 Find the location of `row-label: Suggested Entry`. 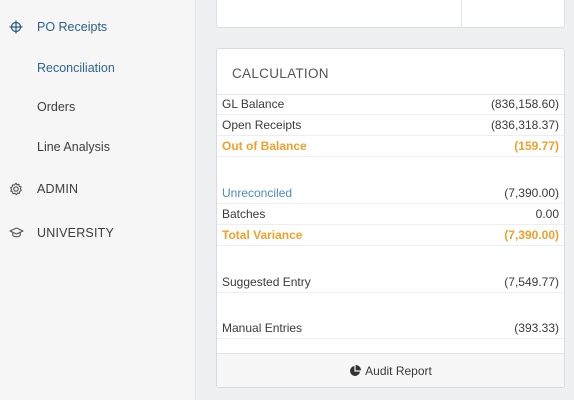

row-label: Suggested Entry is located at coordinates (266, 282).